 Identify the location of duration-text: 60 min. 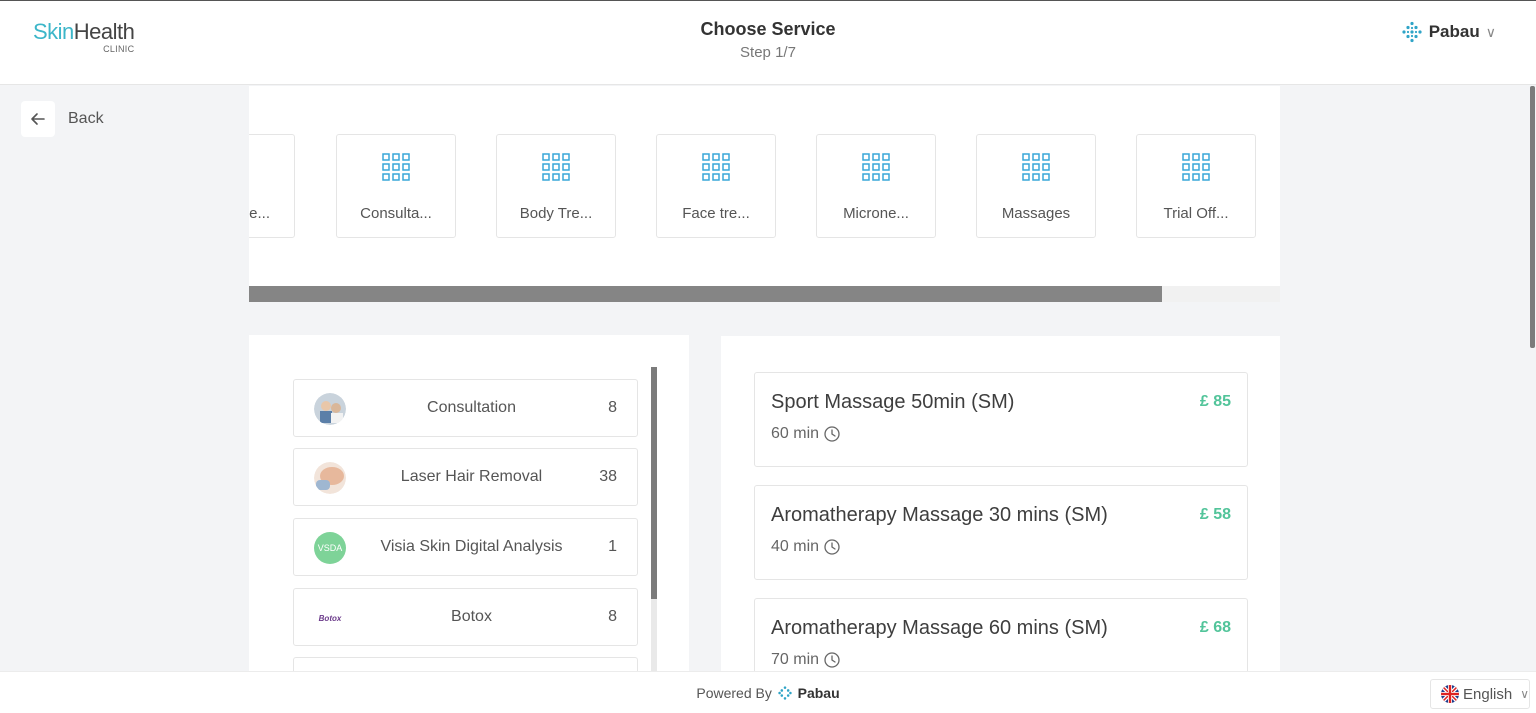
(795, 433).